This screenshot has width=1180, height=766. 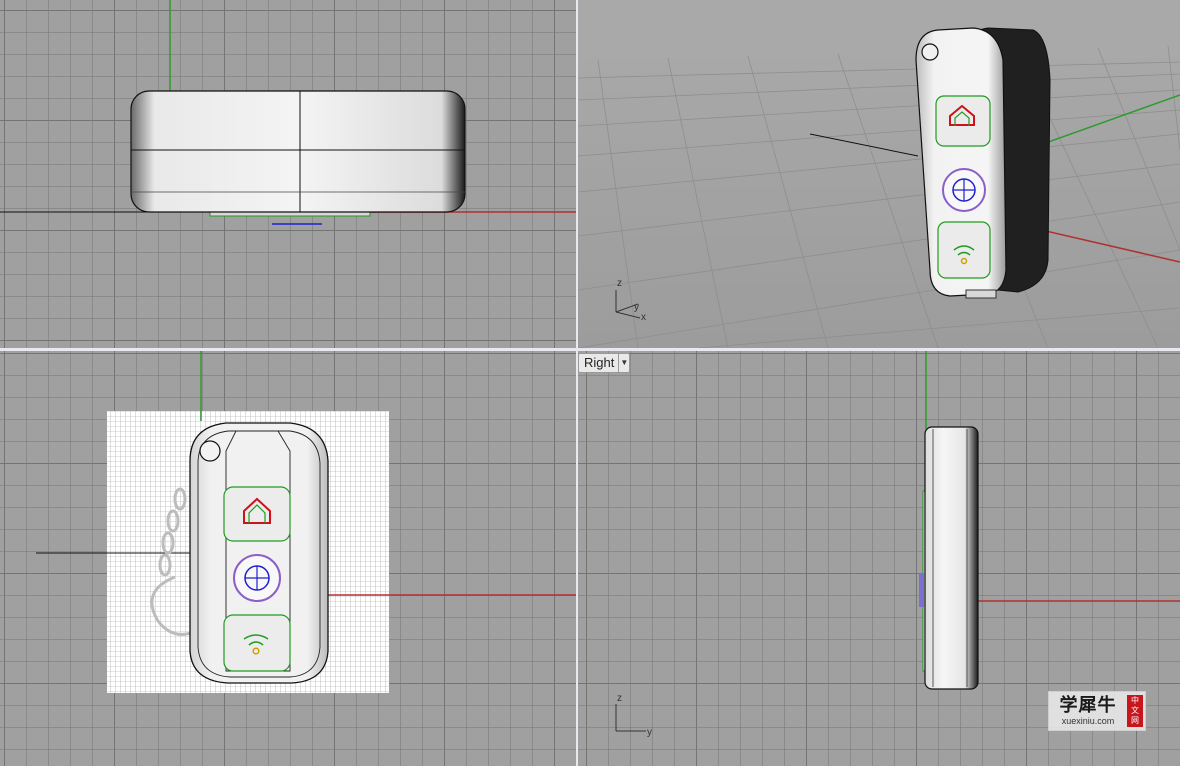 I want to click on key-fob-perspective, so click(x=983, y=163).